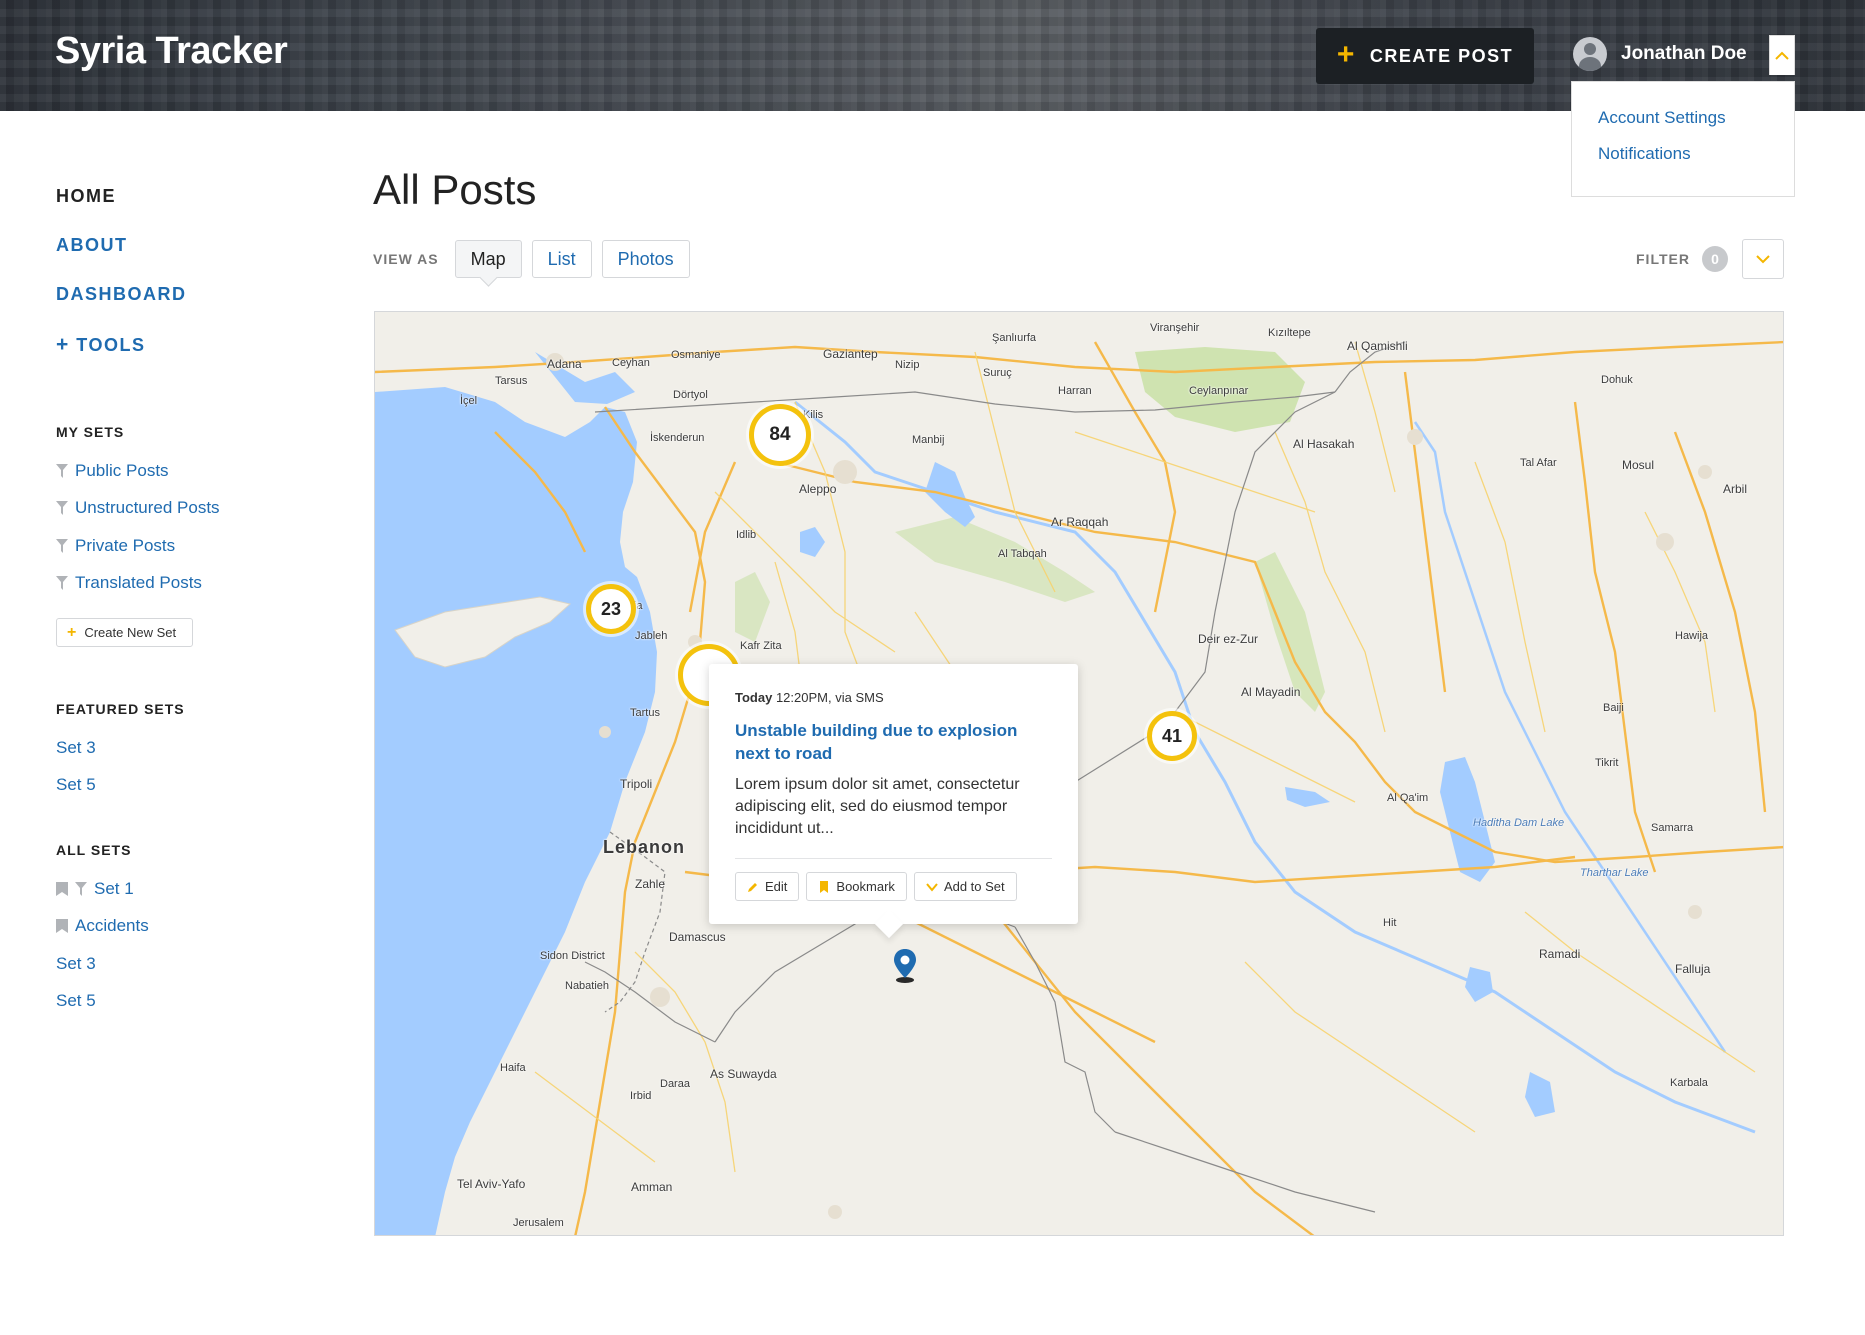  Describe the element at coordinates (865, 886) in the screenshot. I see `bookmark-label: Bookmark` at that location.